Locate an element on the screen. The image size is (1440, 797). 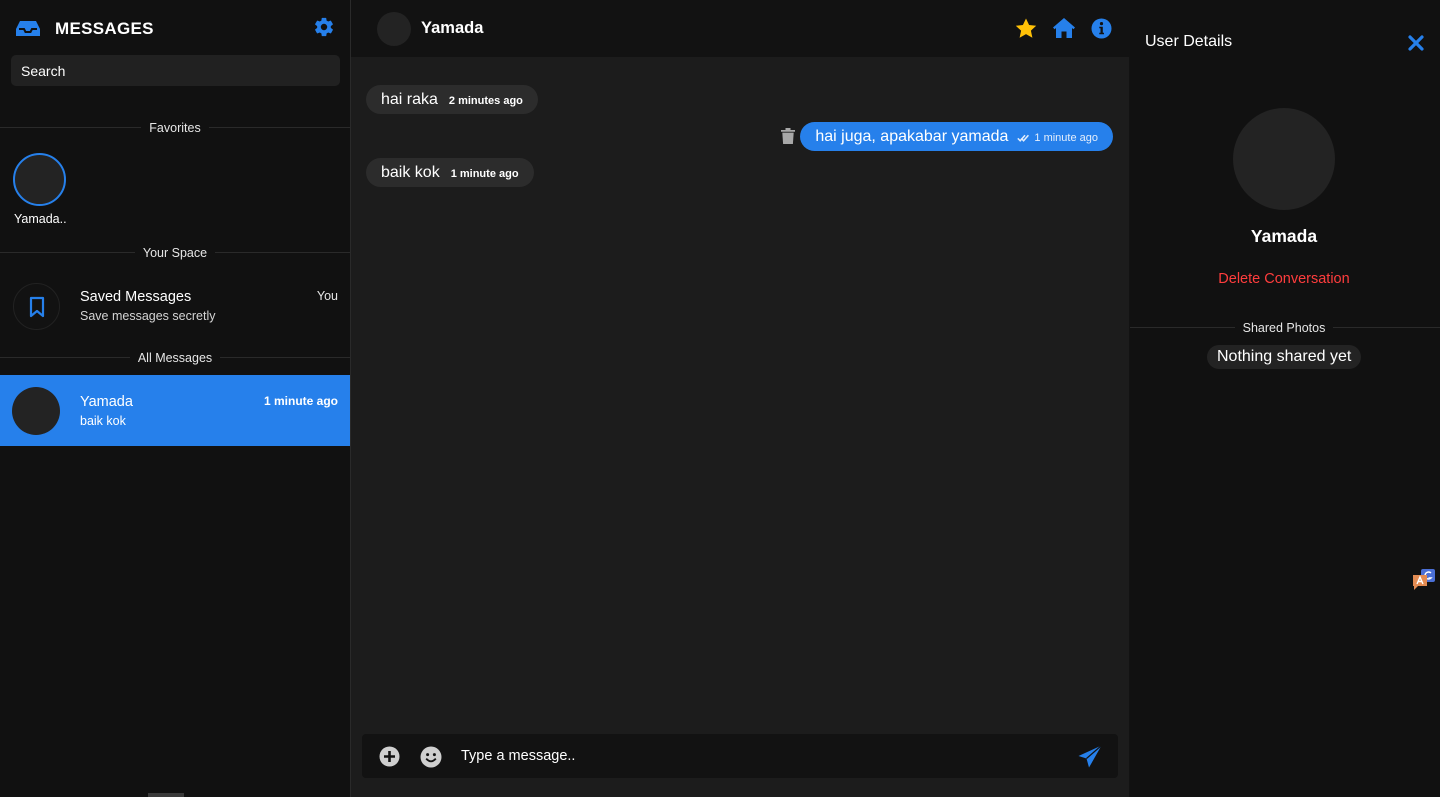
your-space-label: Your Space is located at coordinates (175, 253).